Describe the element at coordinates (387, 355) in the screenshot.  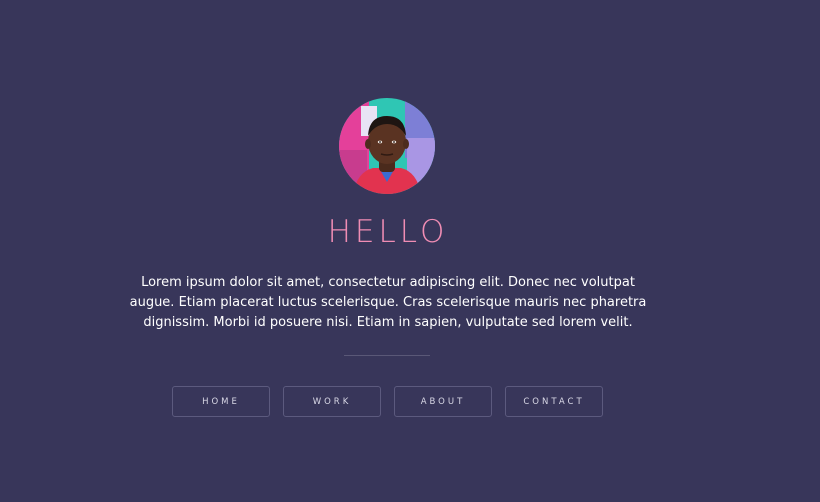
I see `divider` at that location.